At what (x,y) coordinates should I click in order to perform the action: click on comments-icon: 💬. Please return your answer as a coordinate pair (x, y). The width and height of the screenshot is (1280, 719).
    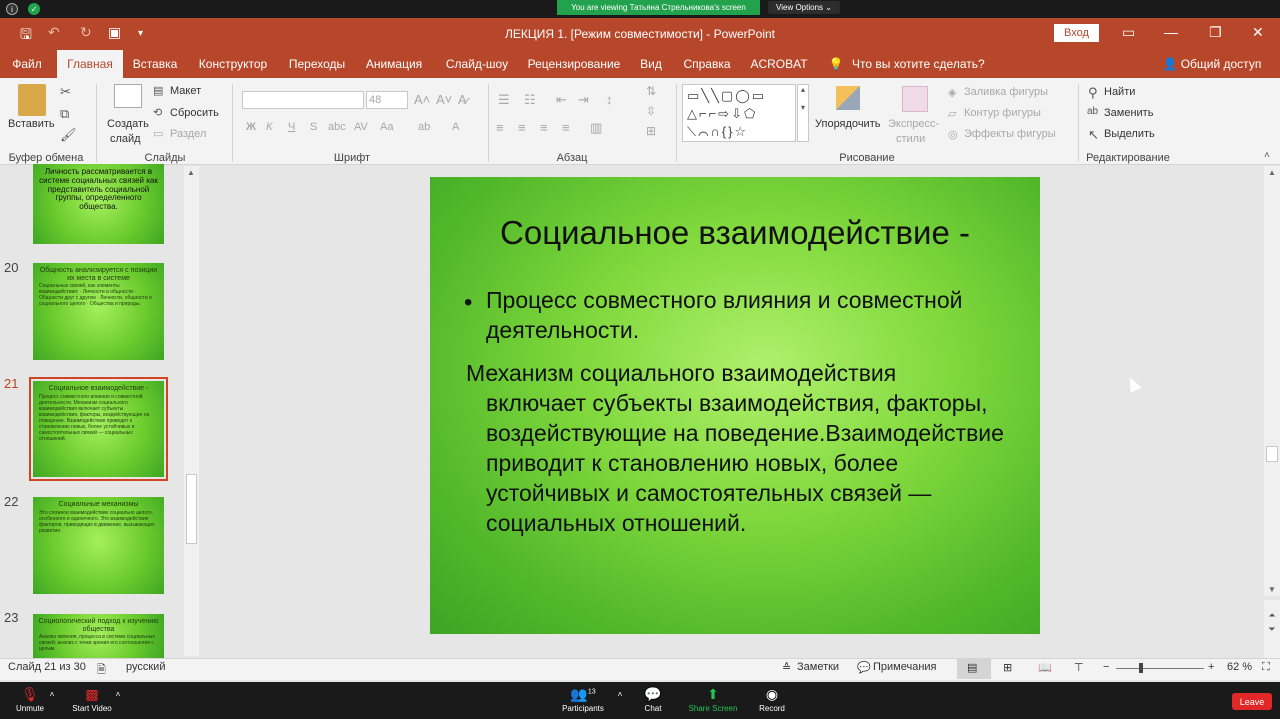
    Looking at the image, I should click on (864, 667).